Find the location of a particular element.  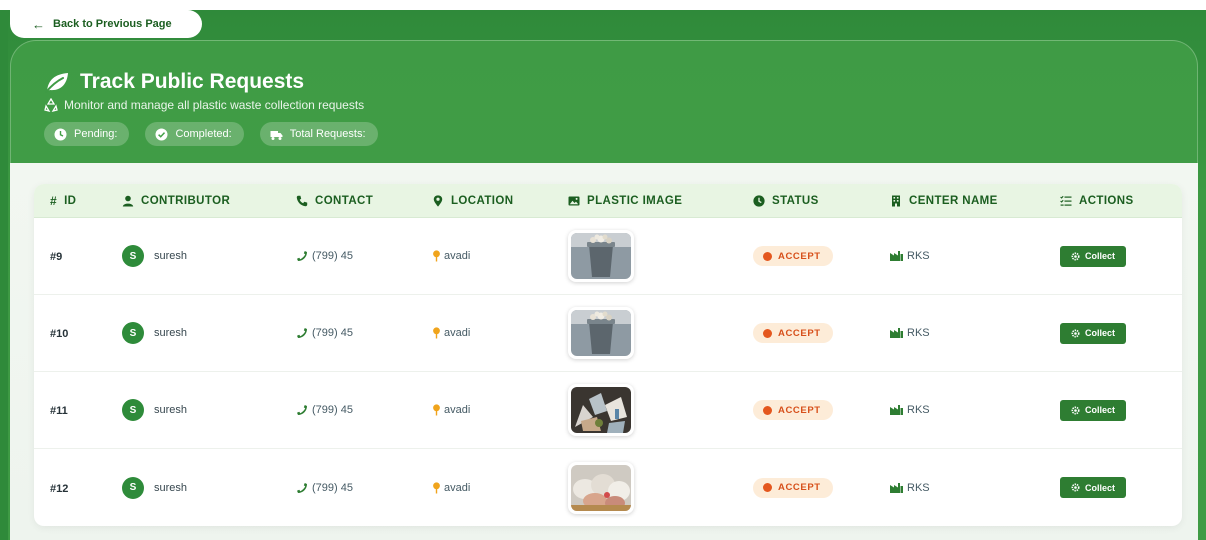

back-button-label: Back to Previous Page is located at coordinates (112, 24).